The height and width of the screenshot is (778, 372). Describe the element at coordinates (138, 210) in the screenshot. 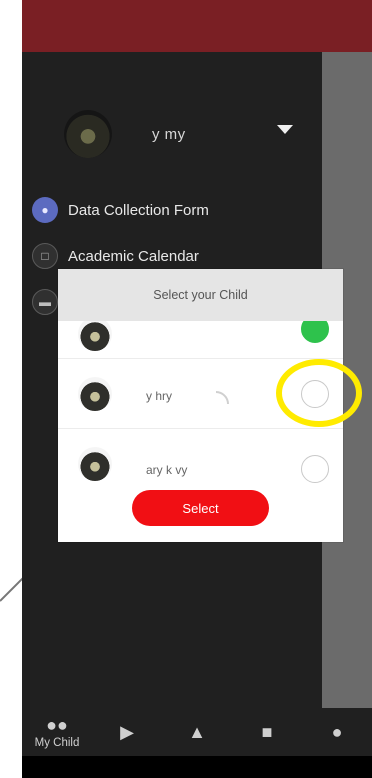

I see `menu-item-label: Data Collection Form` at that location.